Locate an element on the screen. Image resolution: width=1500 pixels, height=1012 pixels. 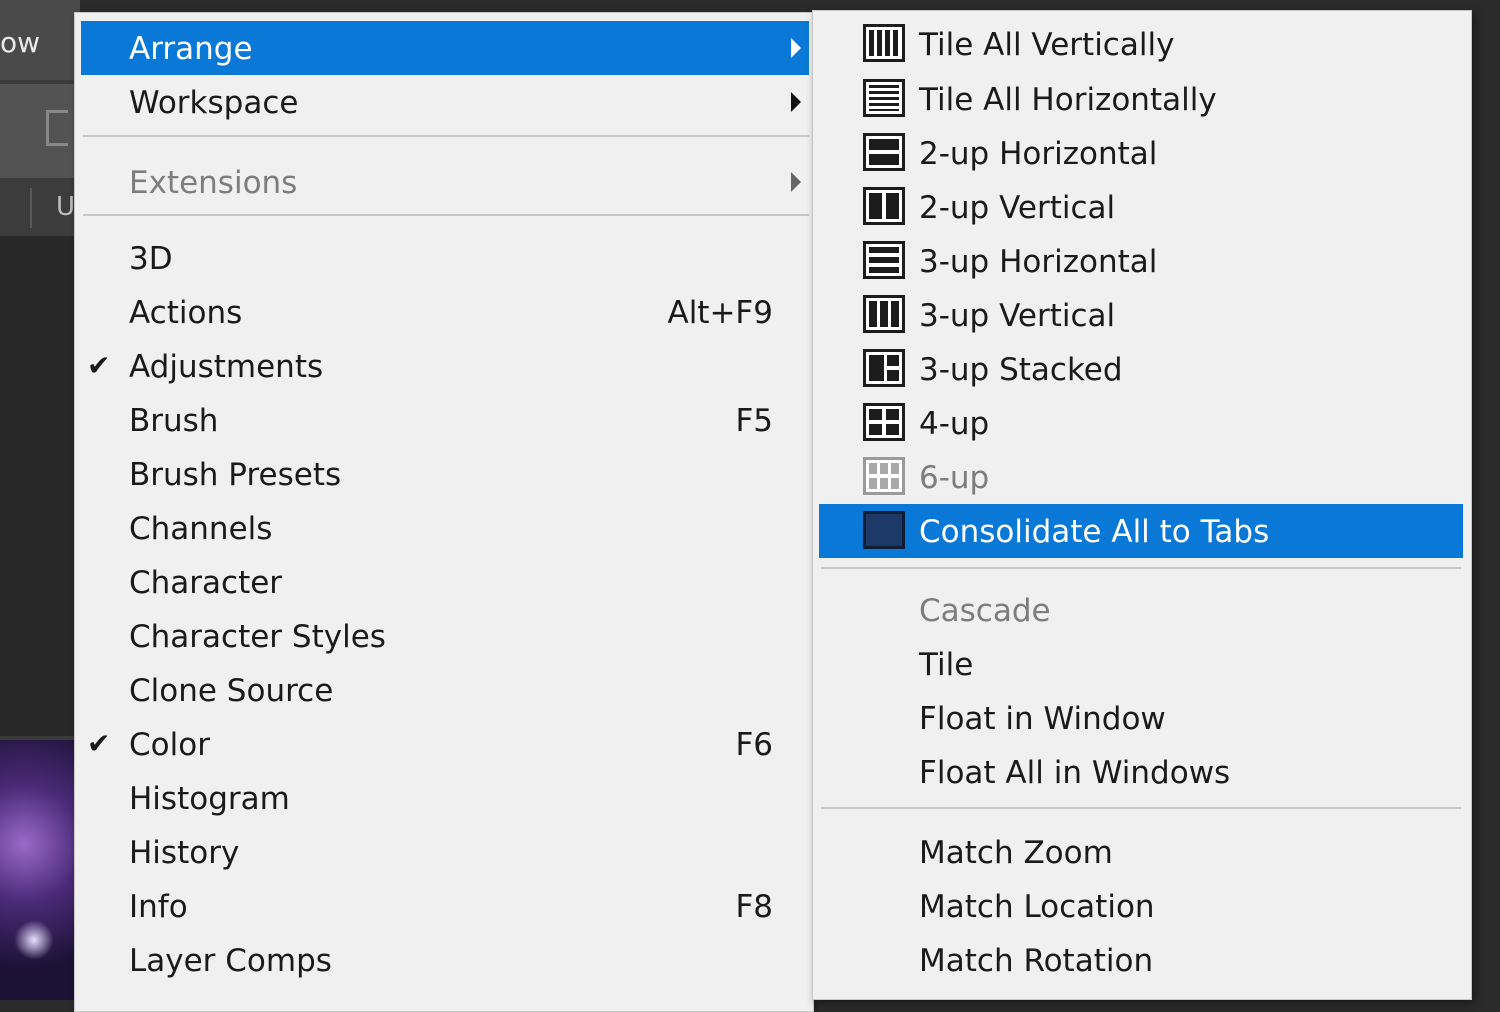
submenu-item-2-up-horizontal: 2-up Horizontal is located at coordinates (1141, 153).